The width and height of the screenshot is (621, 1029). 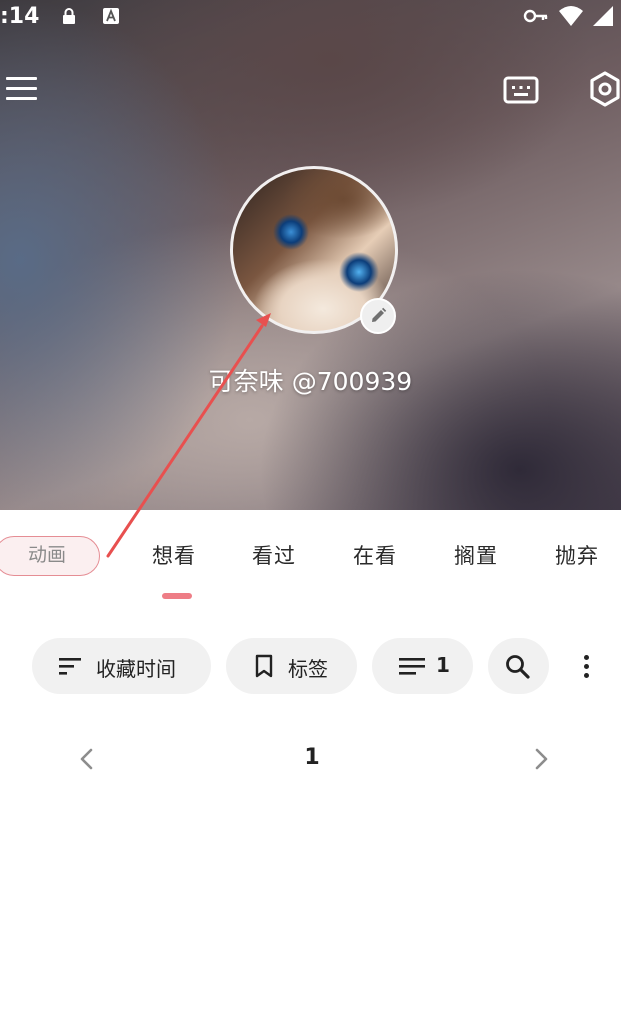 What do you see at coordinates (136, 669) in the screenshot?
I see `sort-label: 收藏时间` at bounding box center [136, 669].